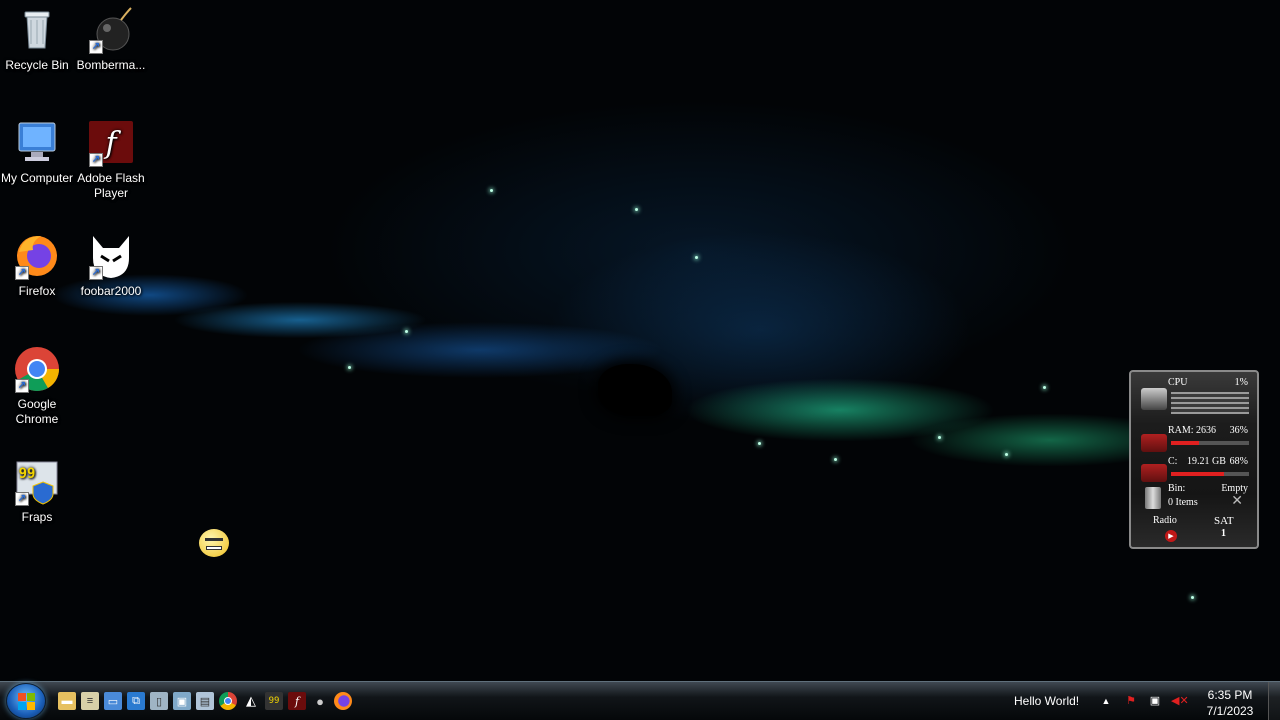 The image size is (1280, 720). What do you see at coordinates (1274, 701) in the screenshot?
I see `show-desktop-button` at bounding box center [1274, 701].